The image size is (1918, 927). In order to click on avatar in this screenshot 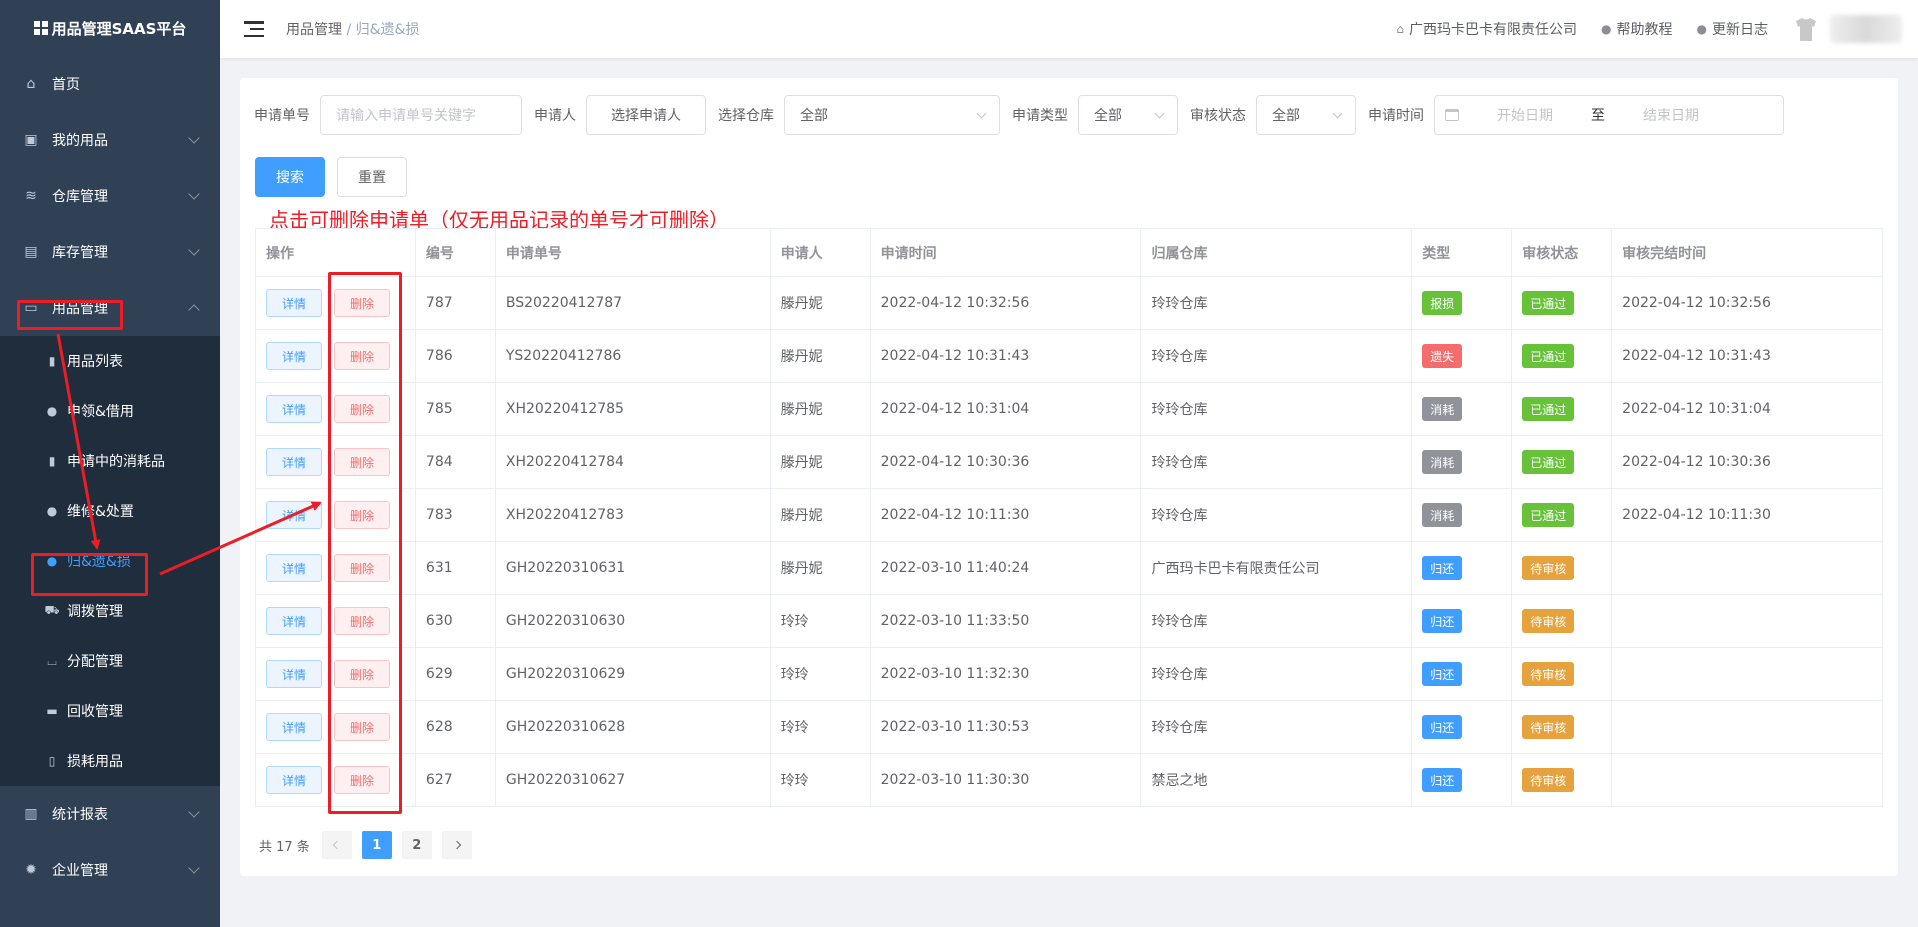, I will do `click(1806, 29)`.